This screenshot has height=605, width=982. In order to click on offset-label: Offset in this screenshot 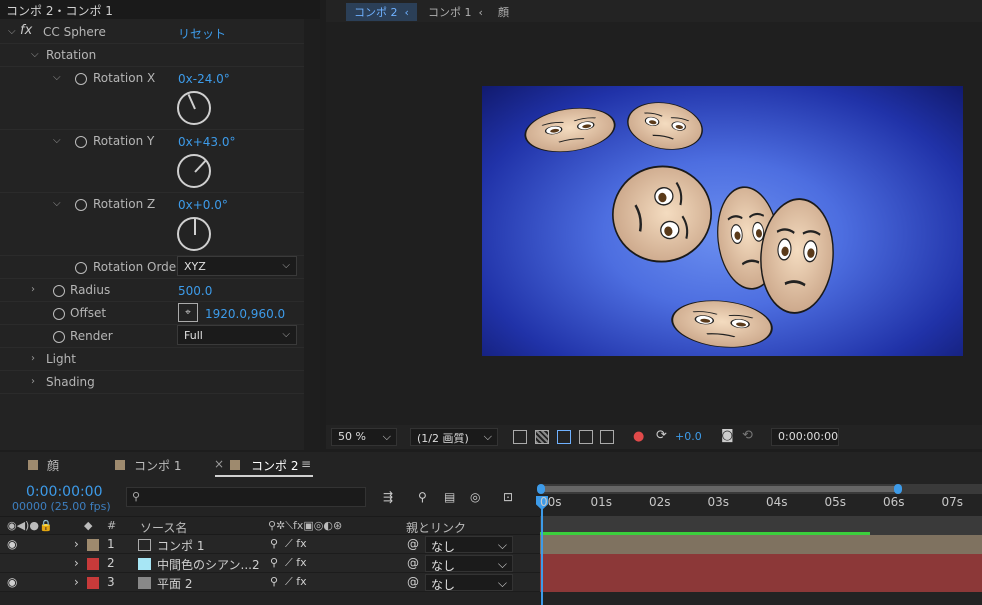, I will do `click(88, 313)`.